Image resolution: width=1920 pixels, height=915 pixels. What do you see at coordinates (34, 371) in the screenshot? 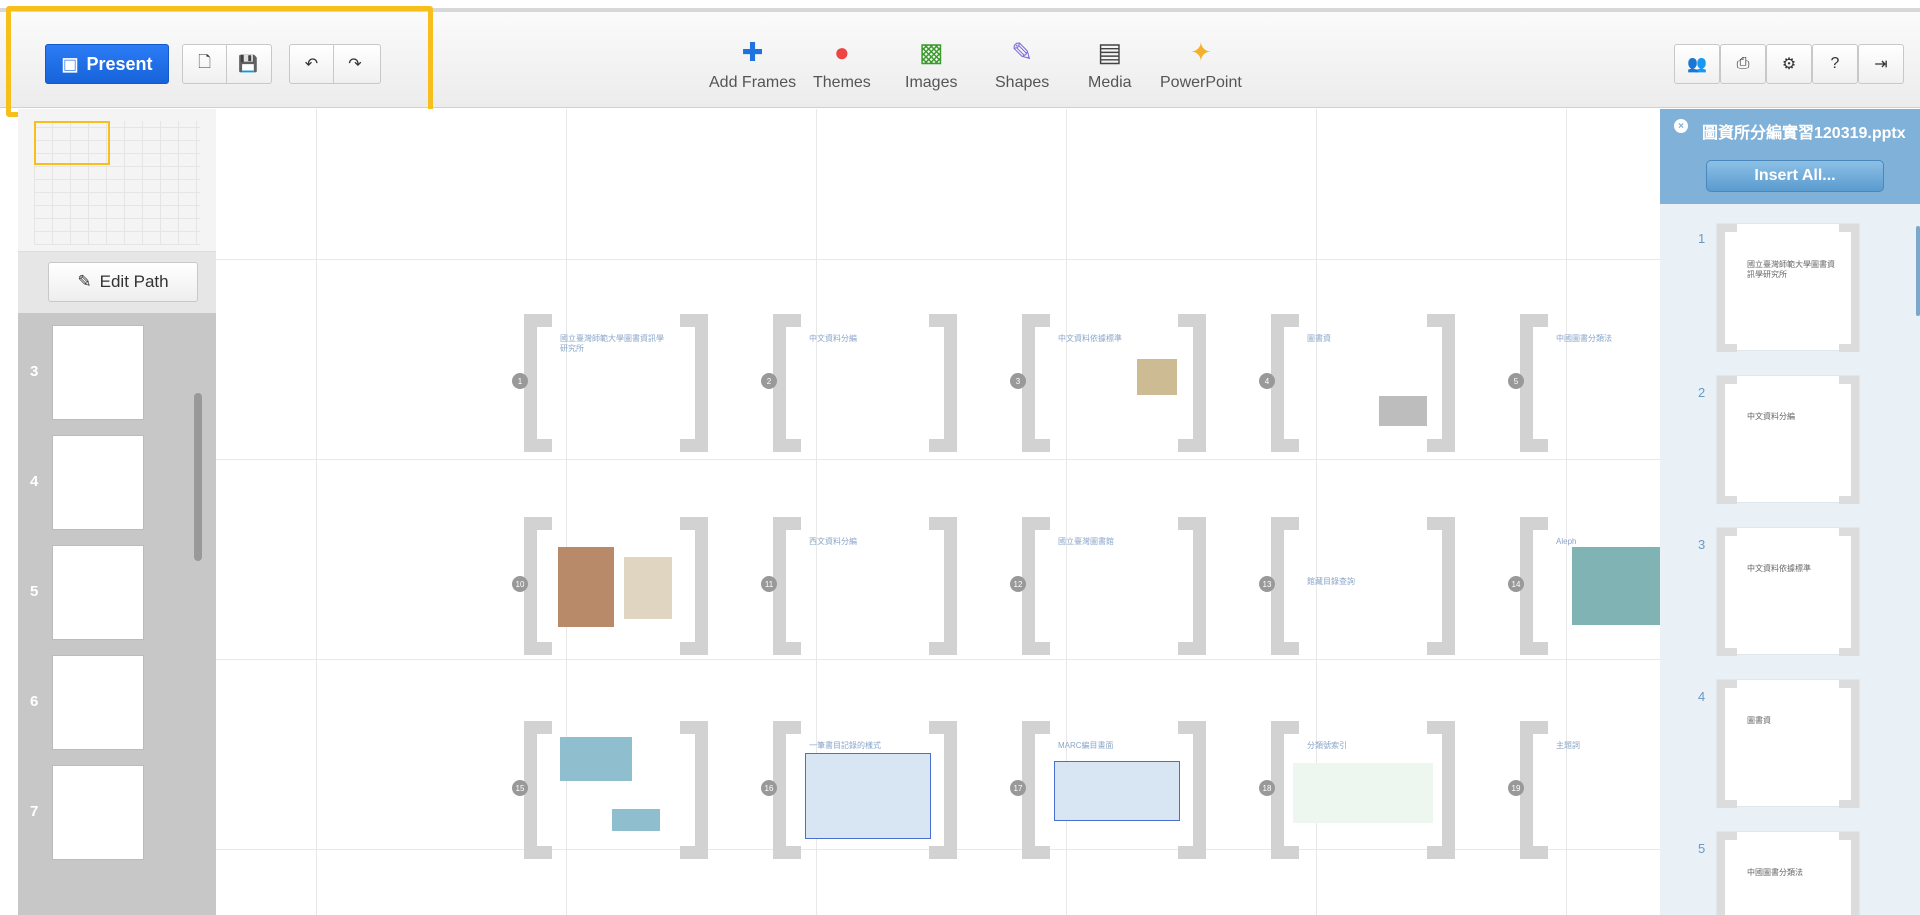
I see `path-thumb-number: 3` at bounding box center [34, 371].